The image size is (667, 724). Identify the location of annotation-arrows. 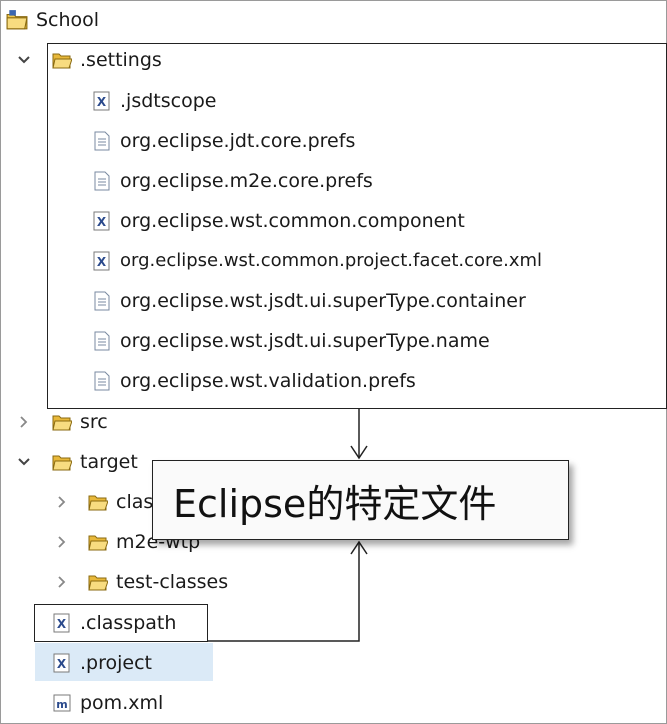
(288, 525).